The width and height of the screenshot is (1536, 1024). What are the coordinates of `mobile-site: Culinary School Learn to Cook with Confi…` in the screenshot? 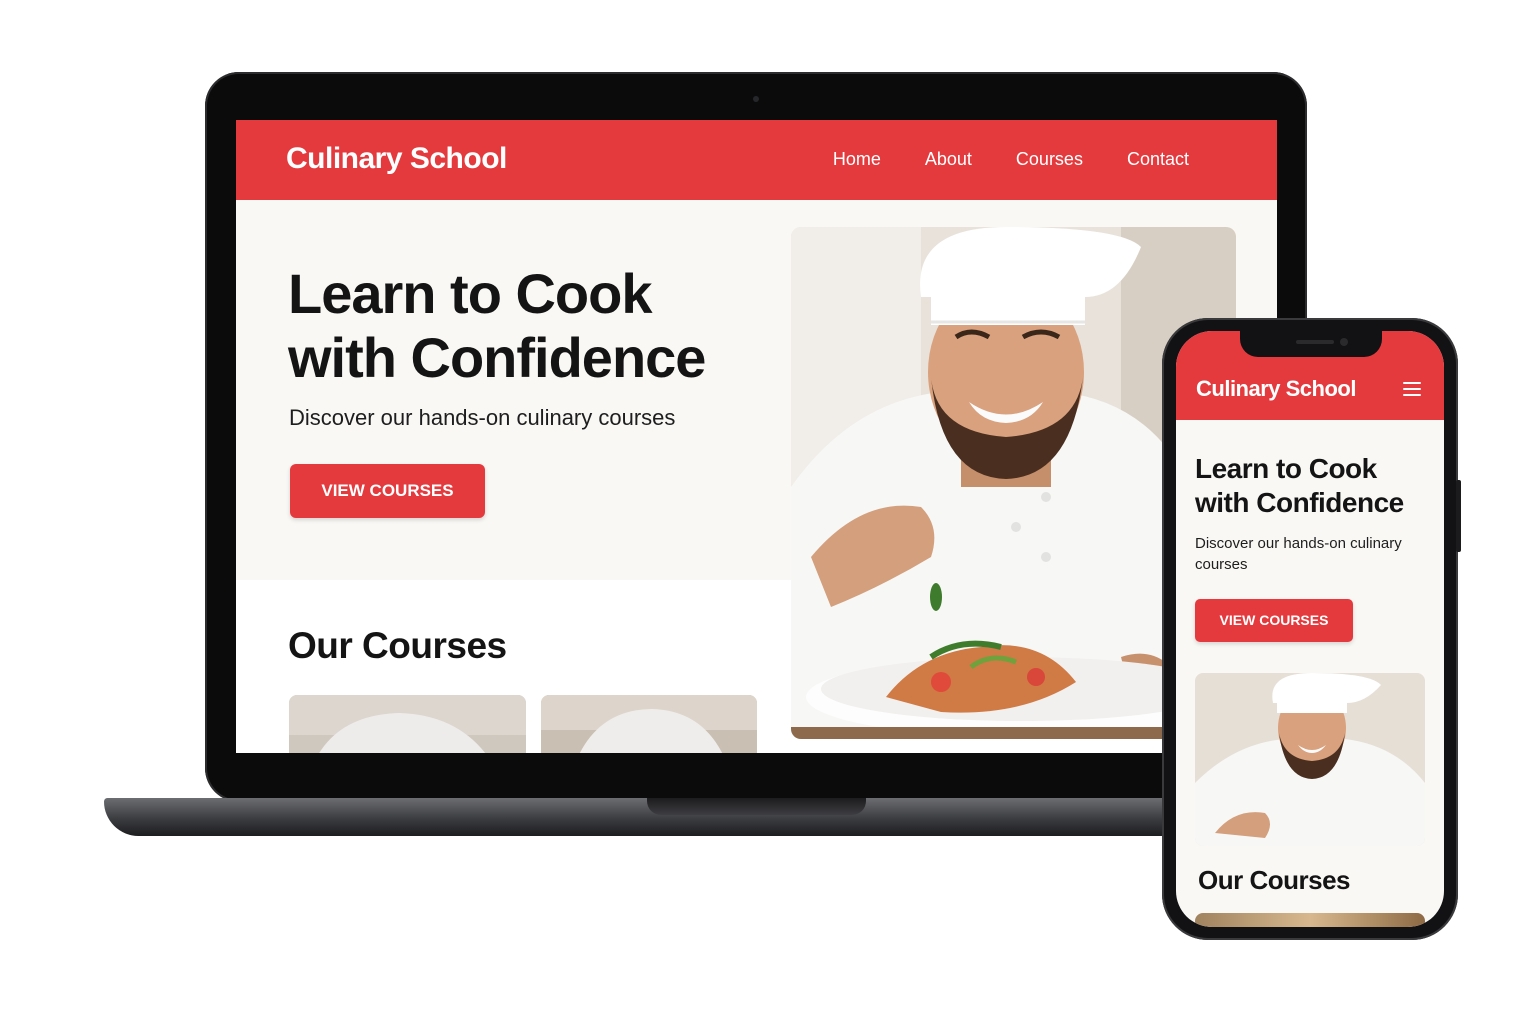 It's located at (1310, 629).